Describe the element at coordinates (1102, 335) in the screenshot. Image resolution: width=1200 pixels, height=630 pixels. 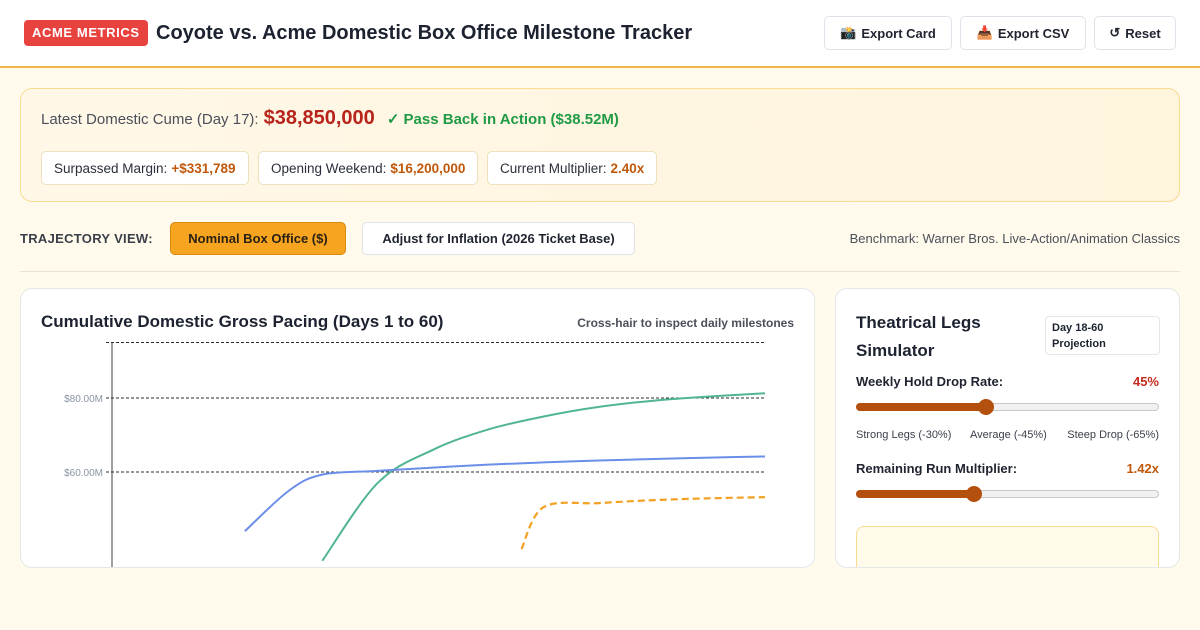
I see `projection-badge: Day 18-60 Projection` at that location.